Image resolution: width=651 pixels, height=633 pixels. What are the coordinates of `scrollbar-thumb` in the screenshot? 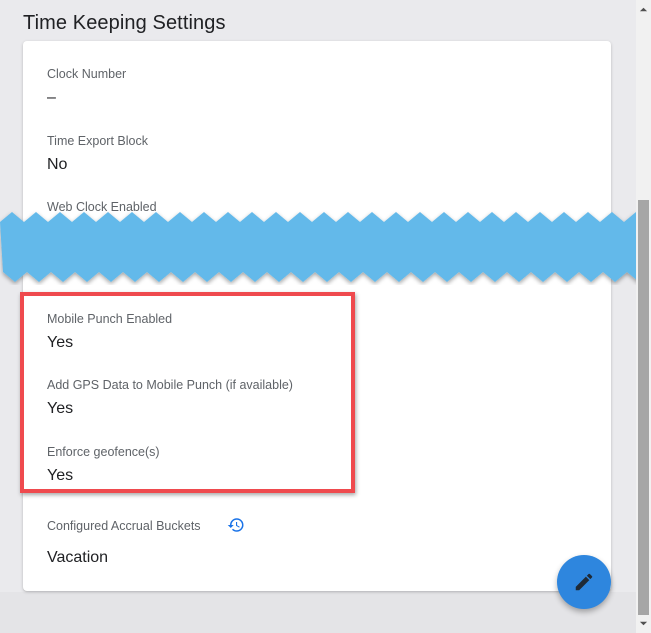 It's located at (643, 407).